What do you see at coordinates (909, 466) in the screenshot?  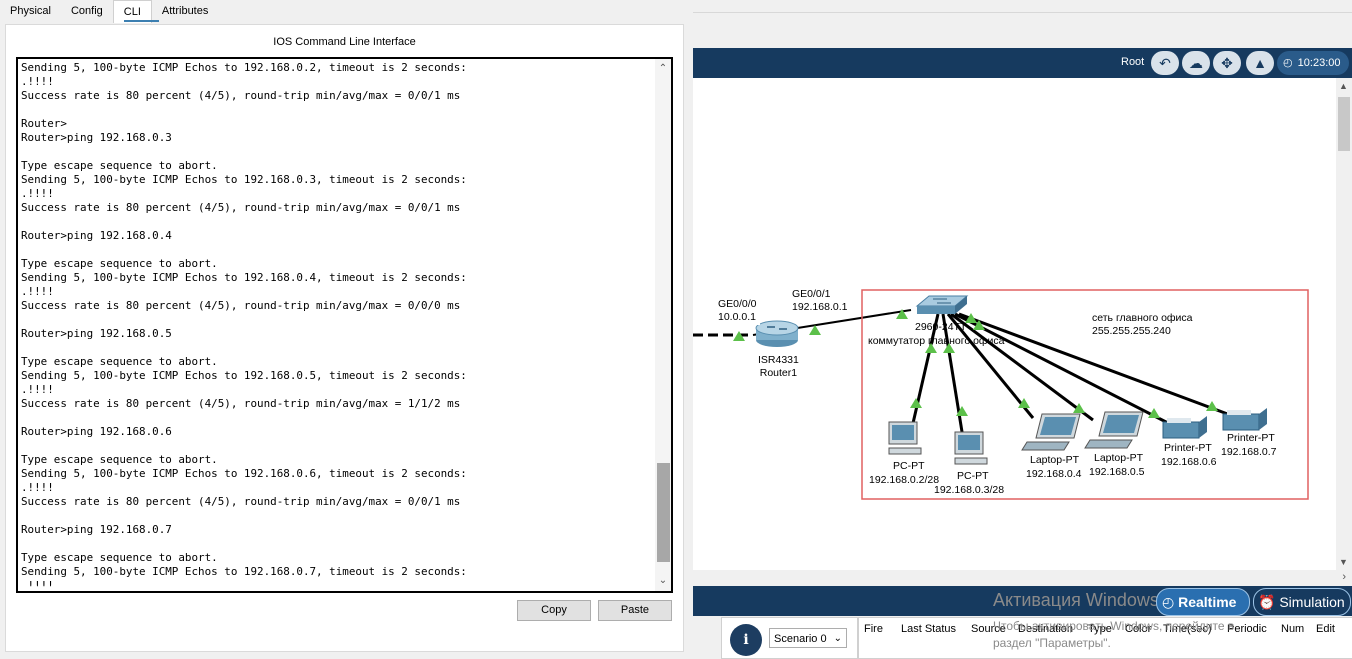 I see `pc1-type-label: PC-PT` at bounding box center [909, 466].